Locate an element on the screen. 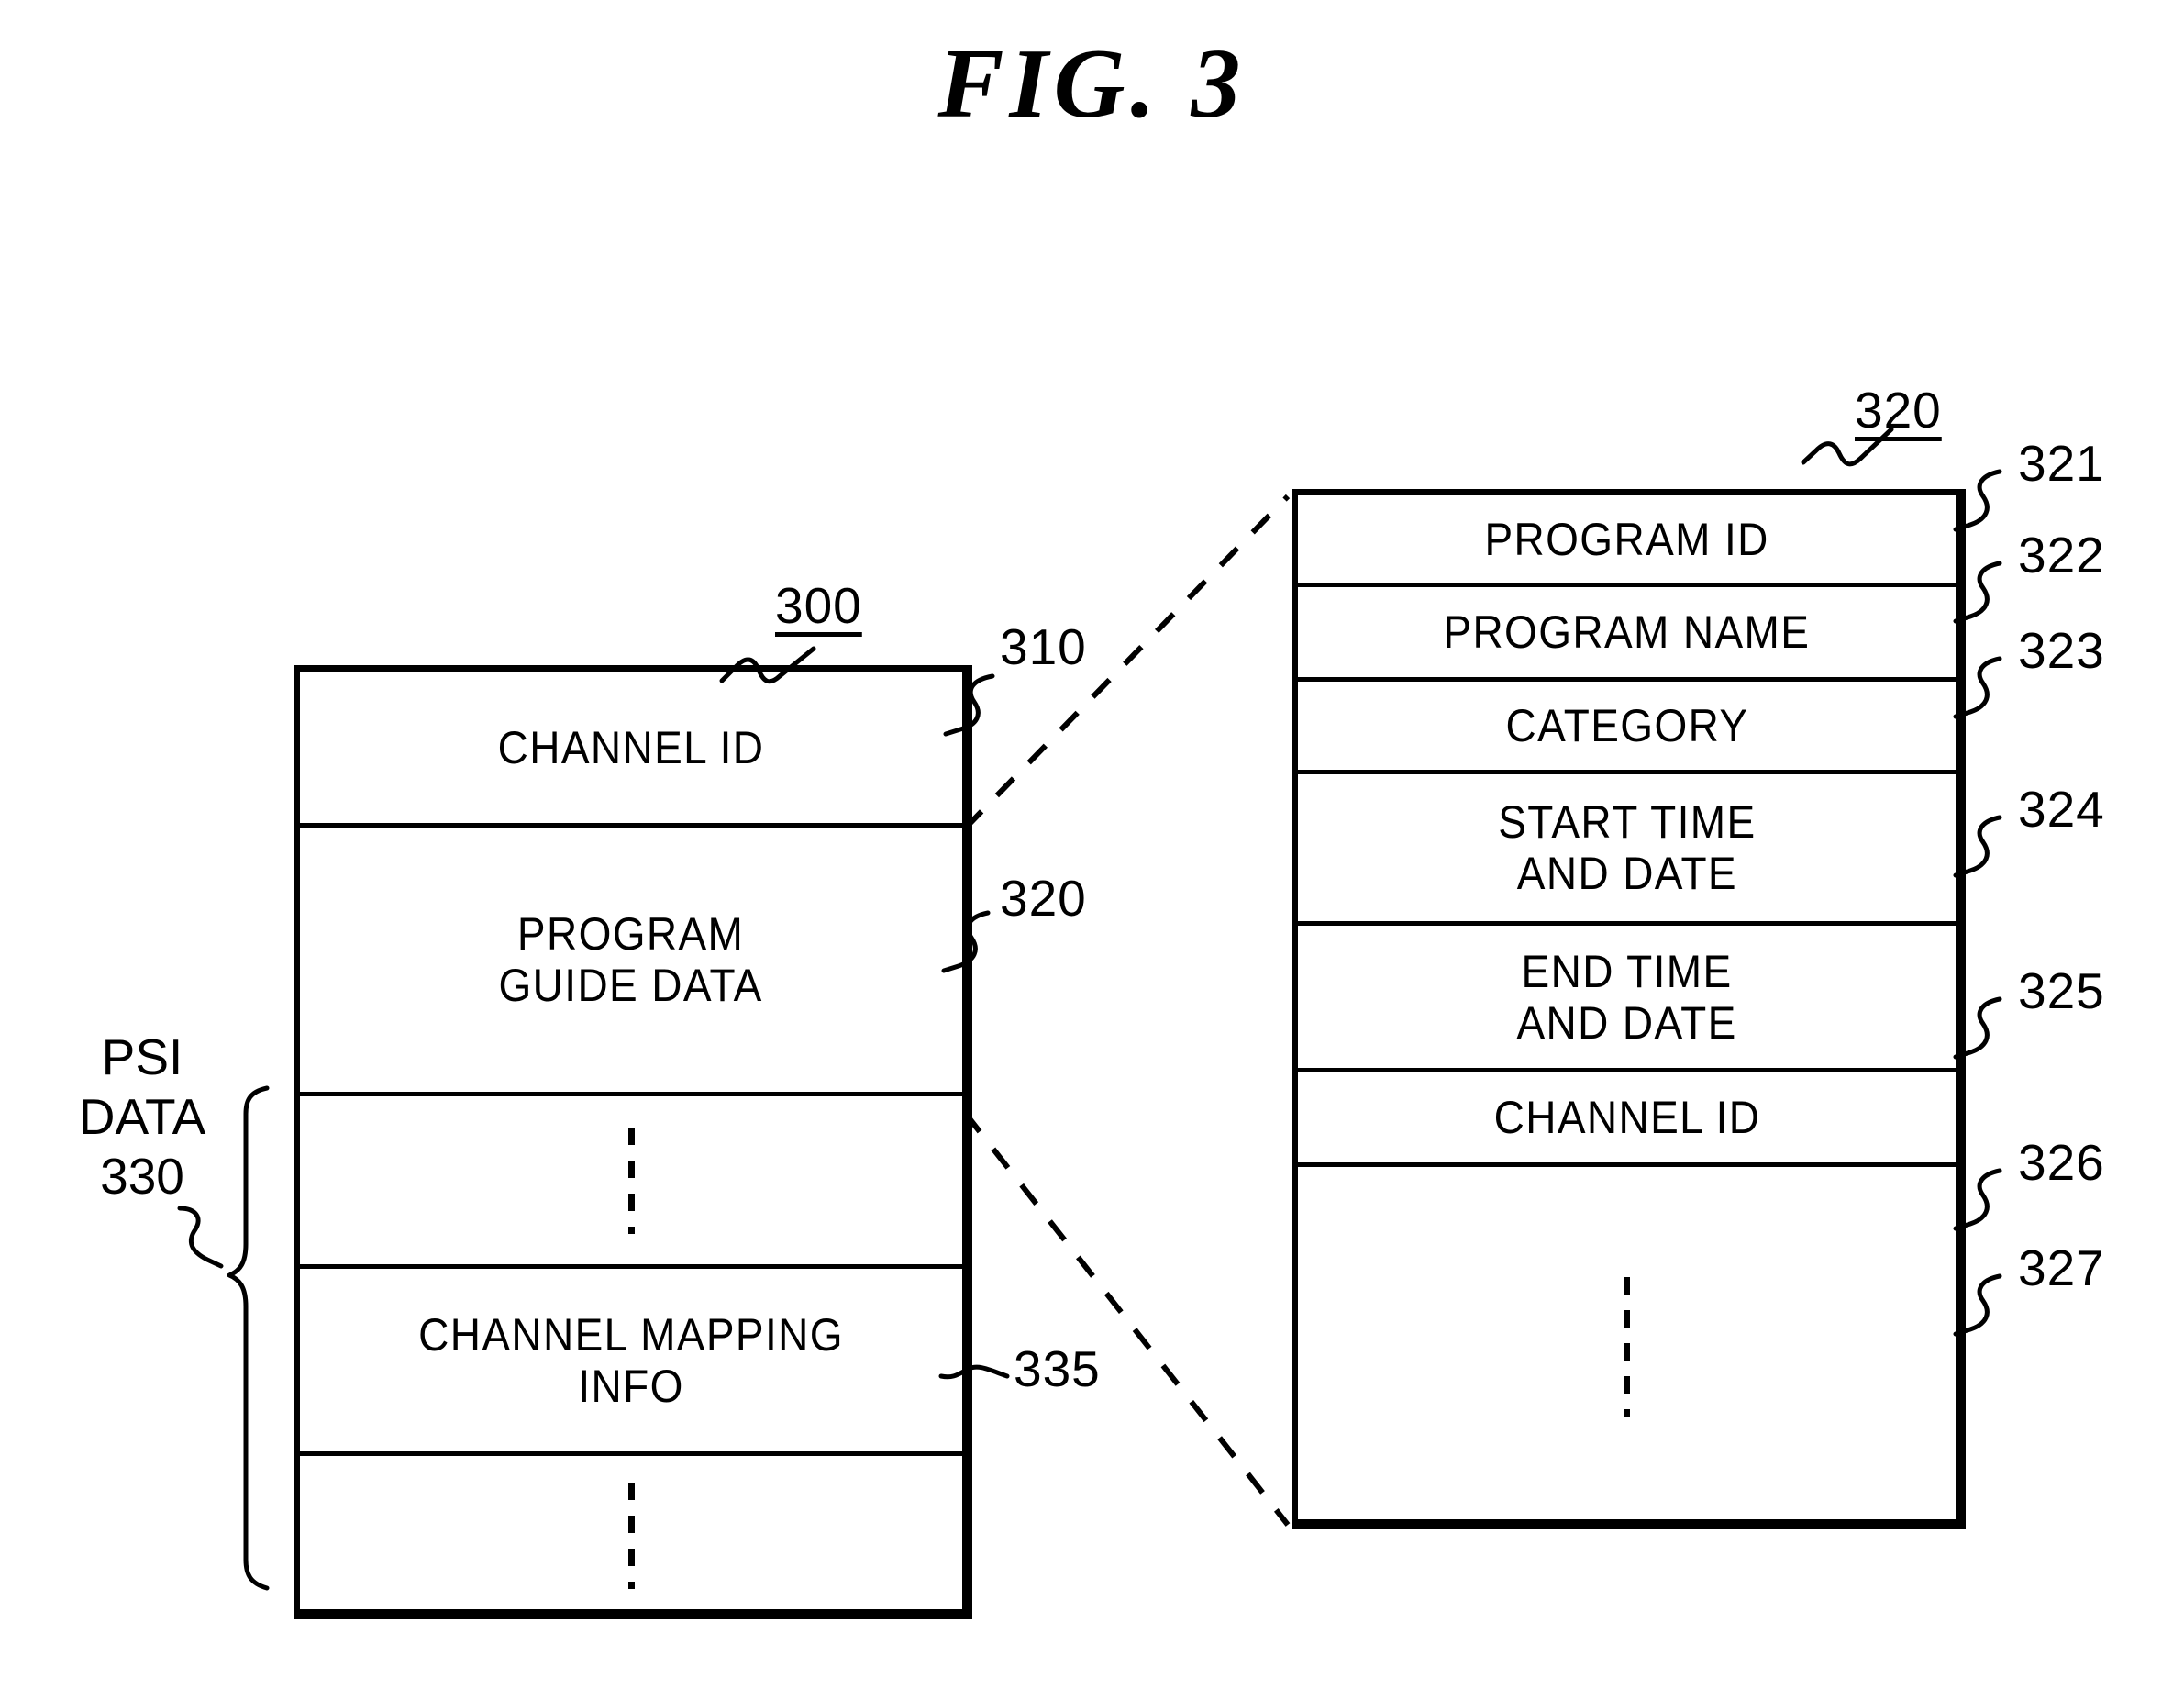  right-row-category-label: CATEGORY is located at coordinates (1626, 725).